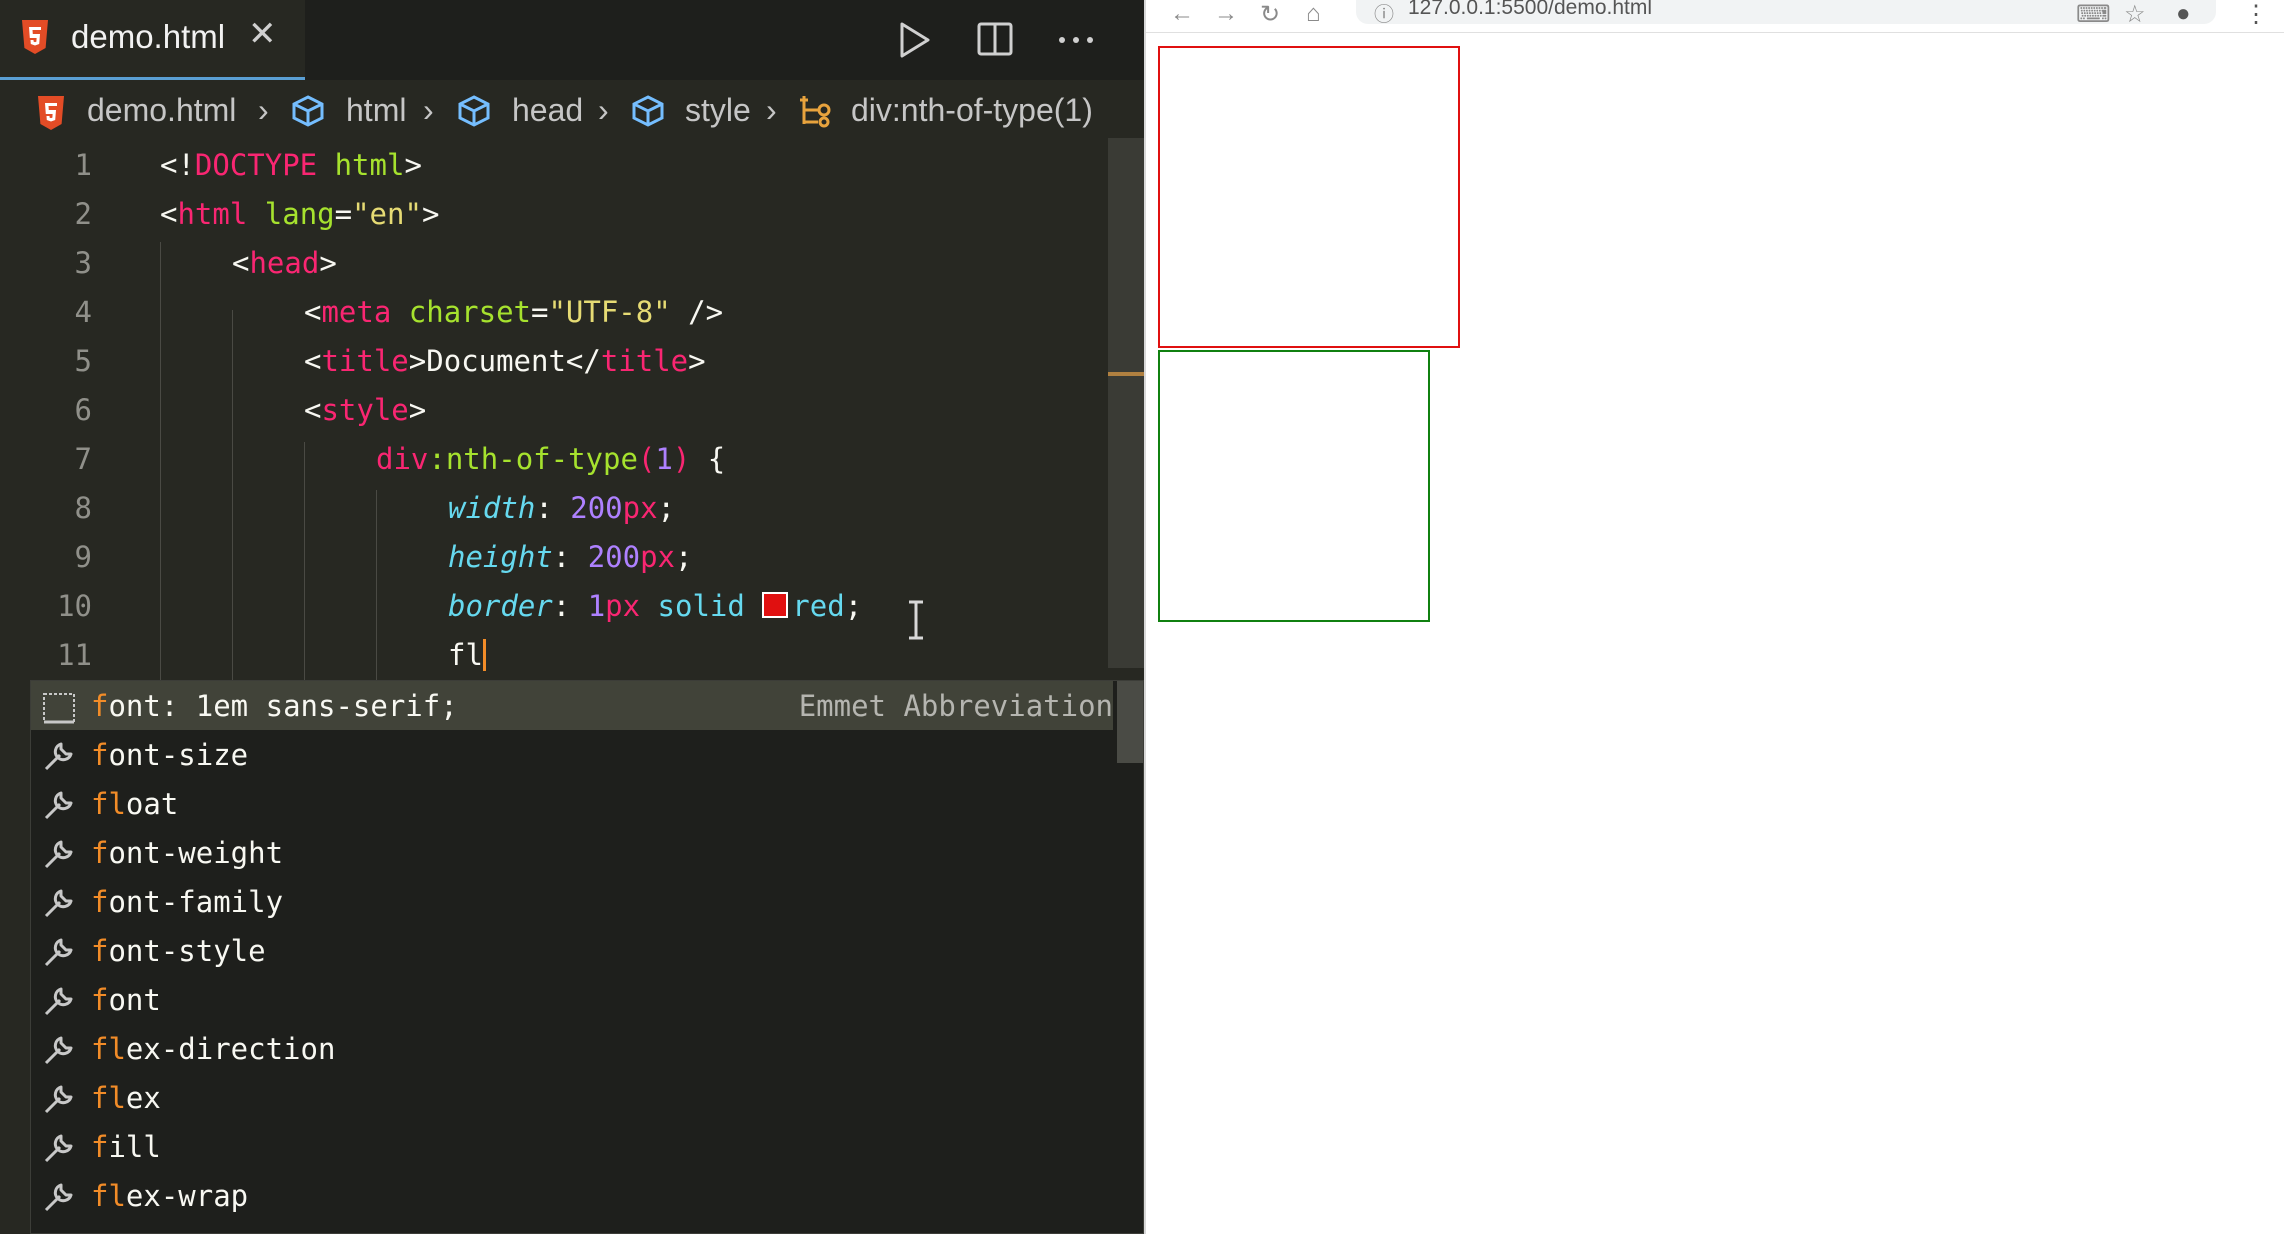 Image resolution: width=2284 pixels, height=1234 pixels. What do you see at coordinates (83, 459) in the screenshot?
I see `line-number: 7` at bounding box center [83, 459].